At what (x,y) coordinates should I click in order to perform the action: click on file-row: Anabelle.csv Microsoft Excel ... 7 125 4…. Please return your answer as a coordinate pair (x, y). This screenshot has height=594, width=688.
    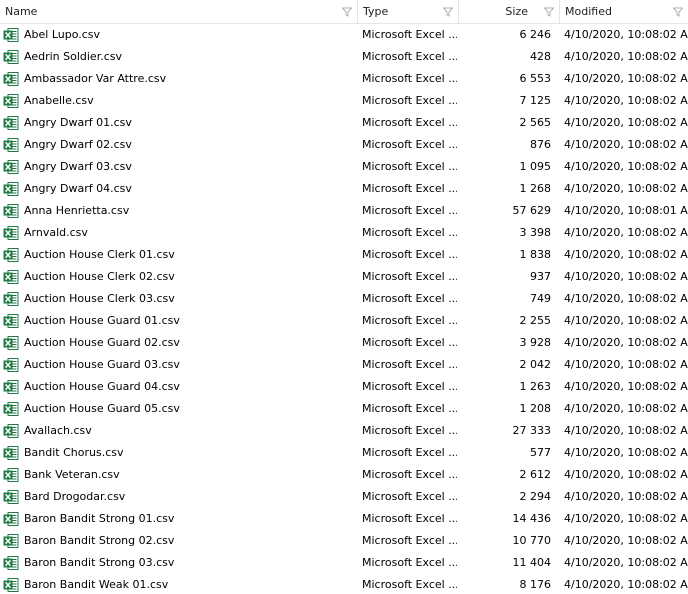
    Looking at the image, I should click on (344, 101).